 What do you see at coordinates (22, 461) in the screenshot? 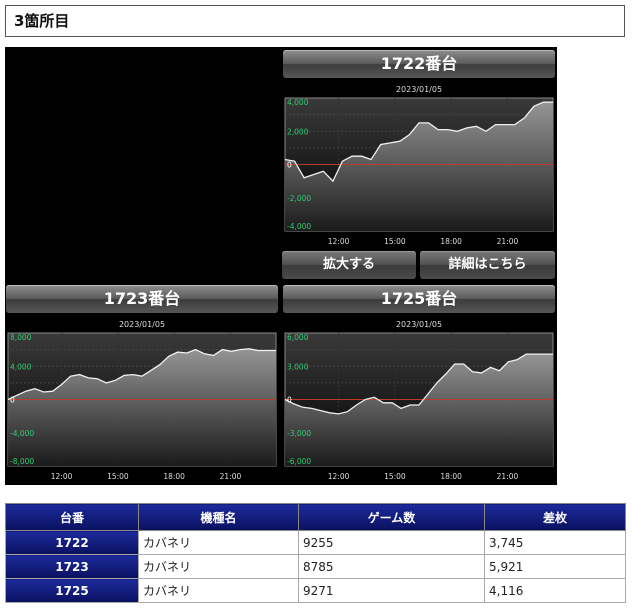
I see `y-tick-label: -8,000` at bounding box center [22, 461].